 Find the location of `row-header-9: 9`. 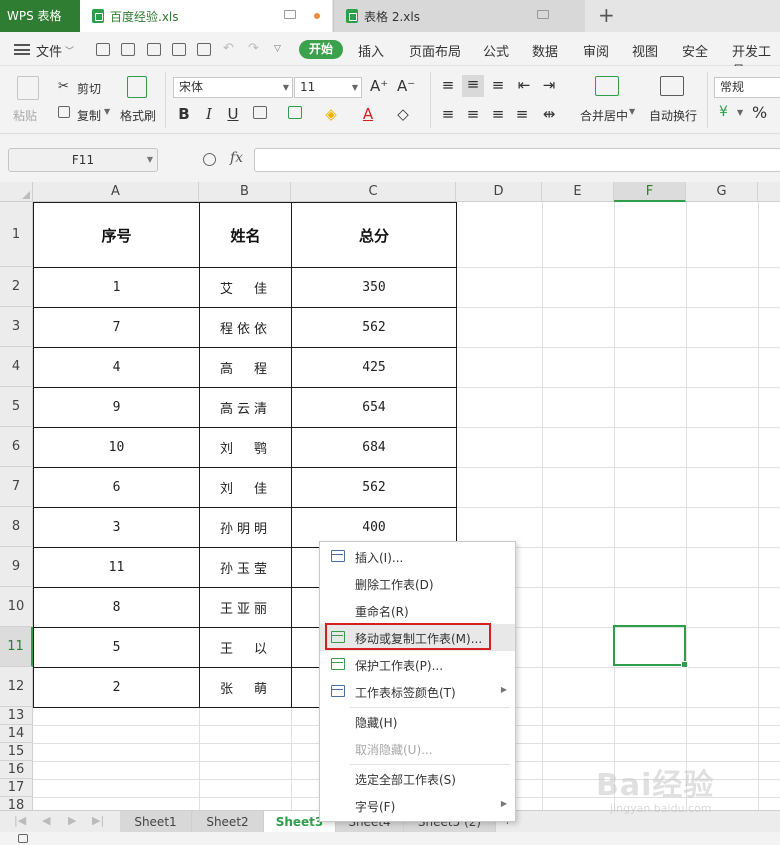

row-header-9: 9 is located at coordinates (16, 567).